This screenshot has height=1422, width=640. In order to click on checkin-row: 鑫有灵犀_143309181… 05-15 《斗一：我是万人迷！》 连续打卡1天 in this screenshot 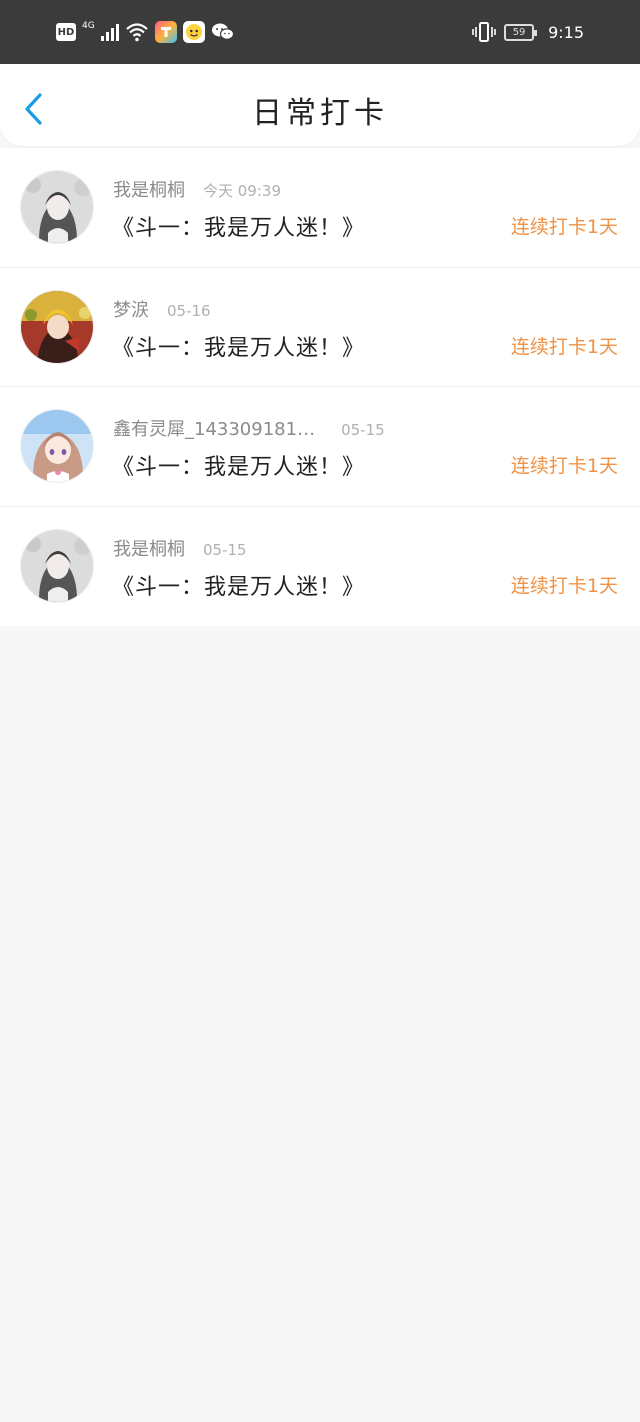, I will do `click(320, 447)`.